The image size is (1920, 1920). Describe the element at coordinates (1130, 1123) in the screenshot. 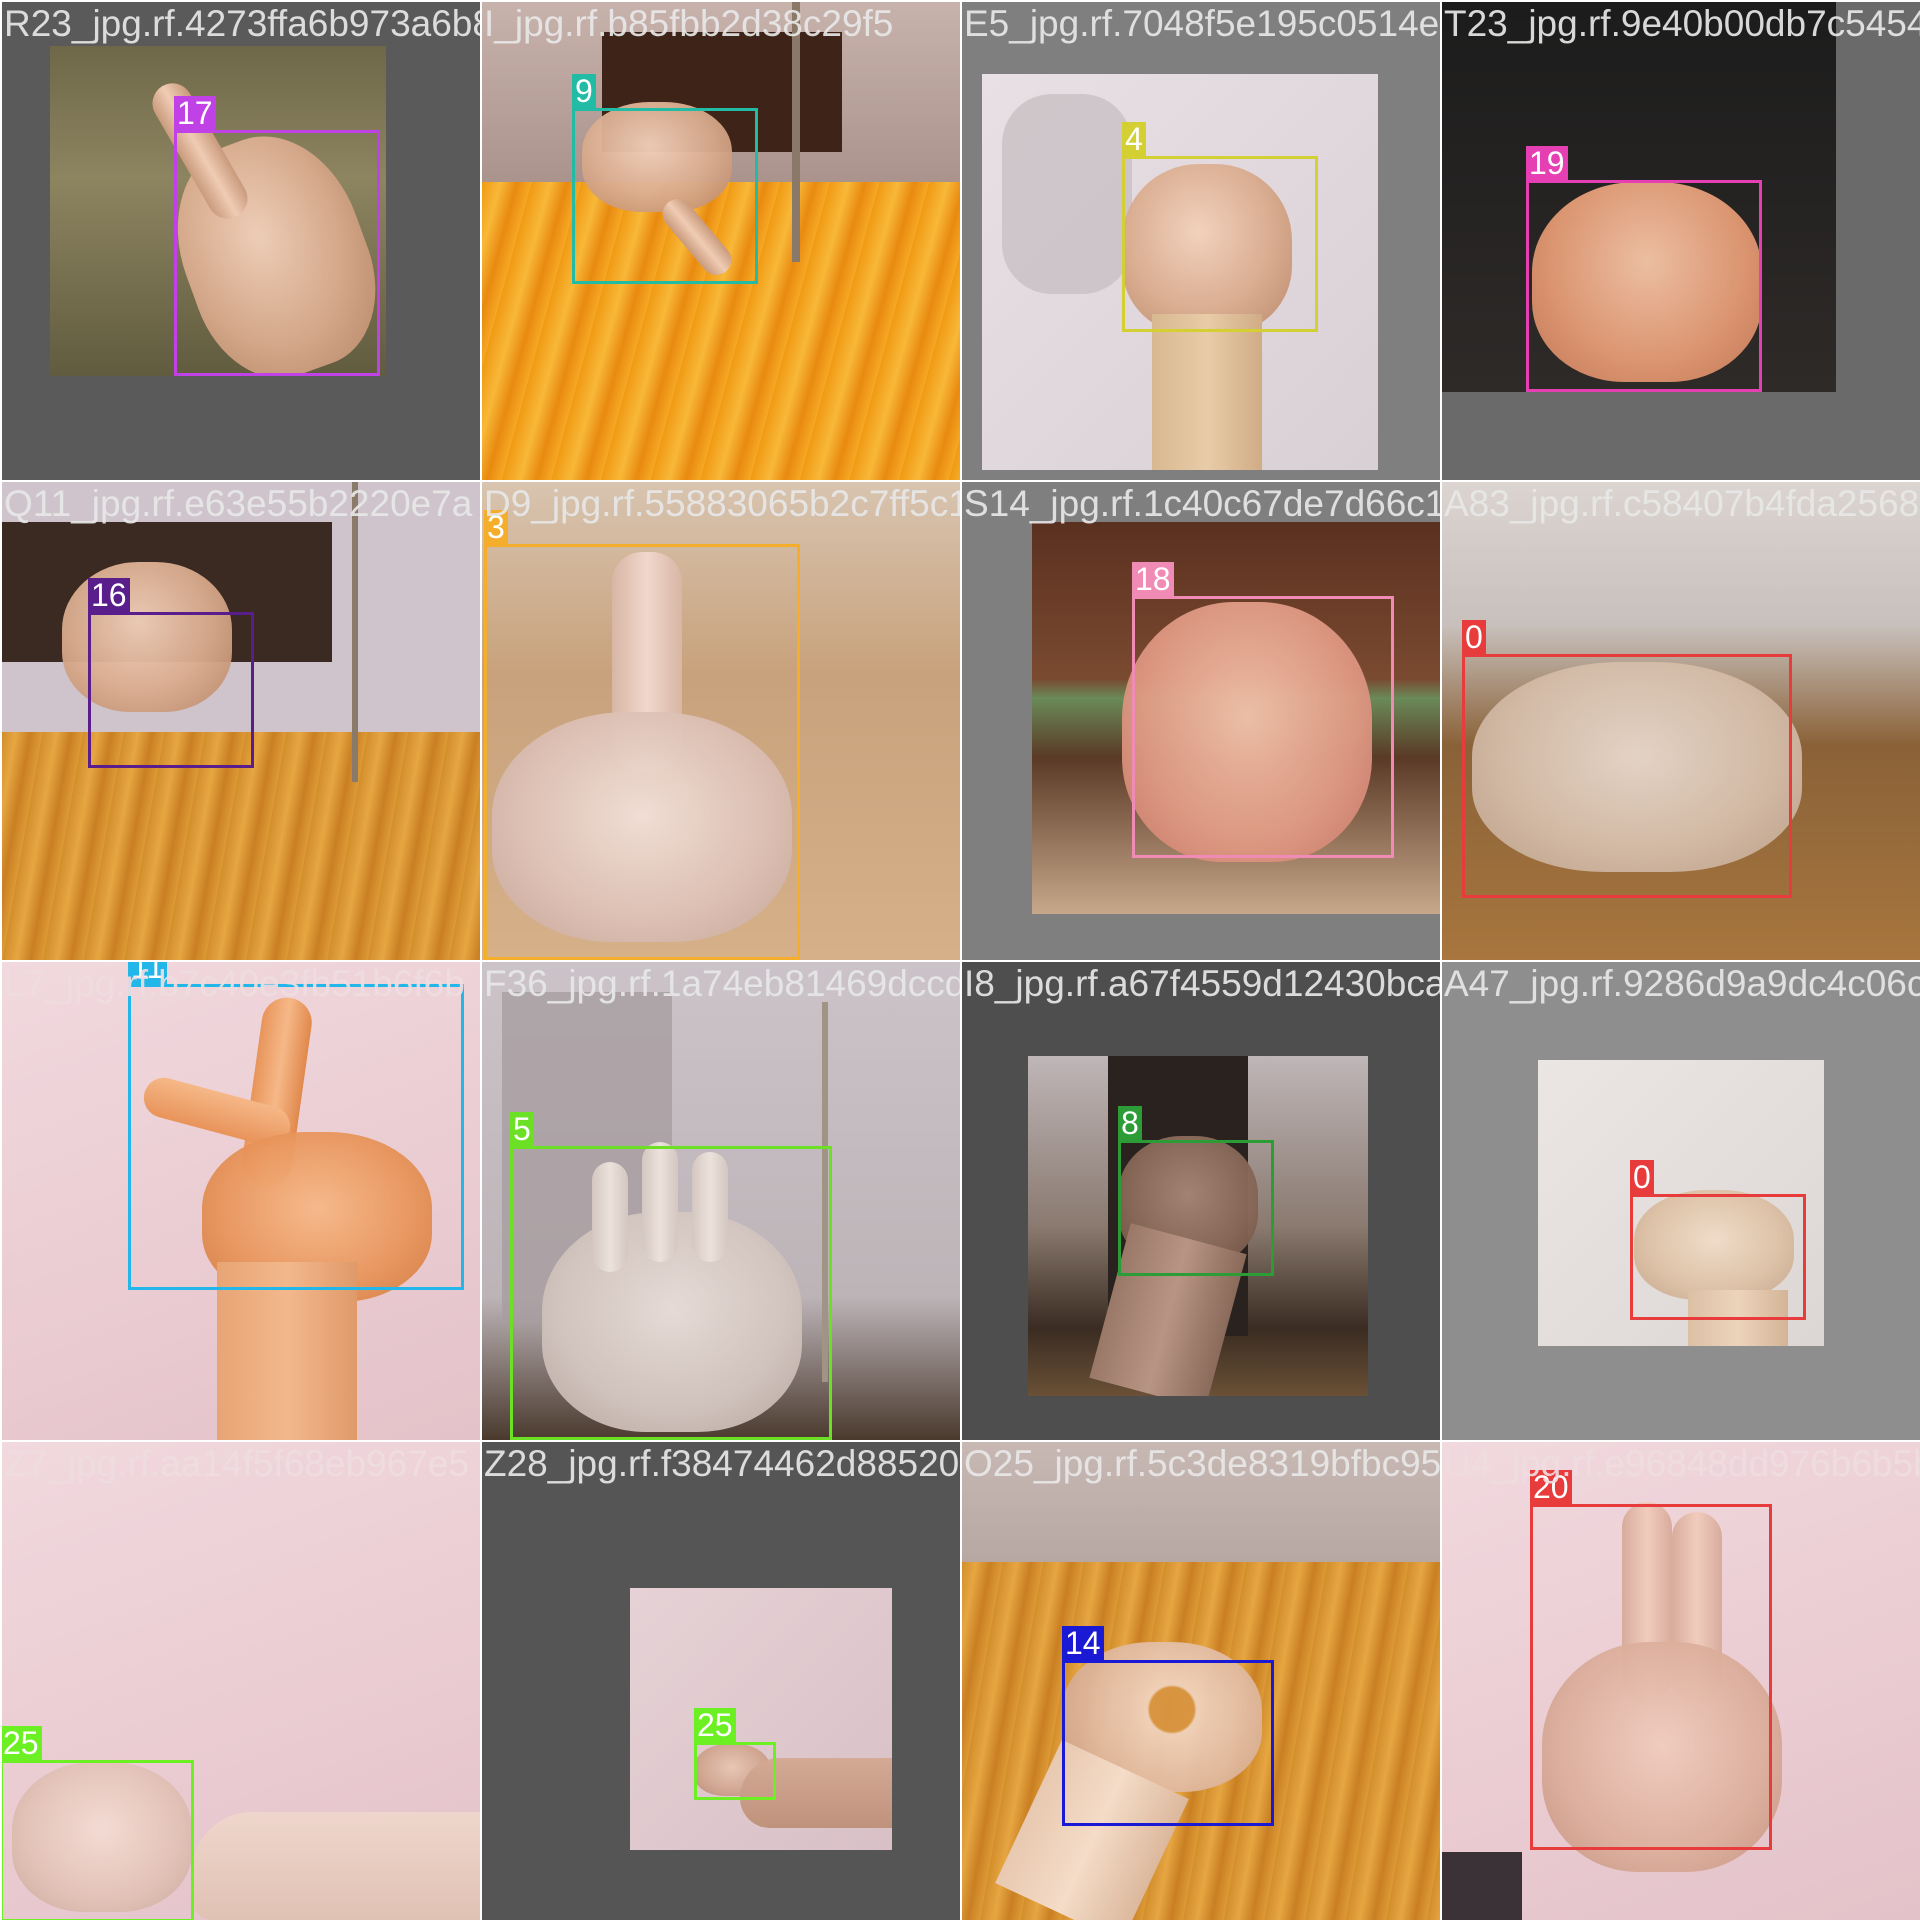

I see `class-label: 8` at that location.